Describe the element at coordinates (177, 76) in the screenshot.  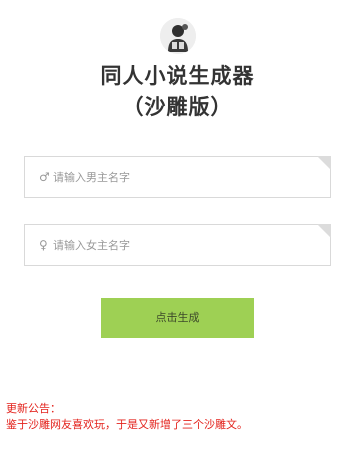
I see `page-title: 同人小说生成器` at that location.